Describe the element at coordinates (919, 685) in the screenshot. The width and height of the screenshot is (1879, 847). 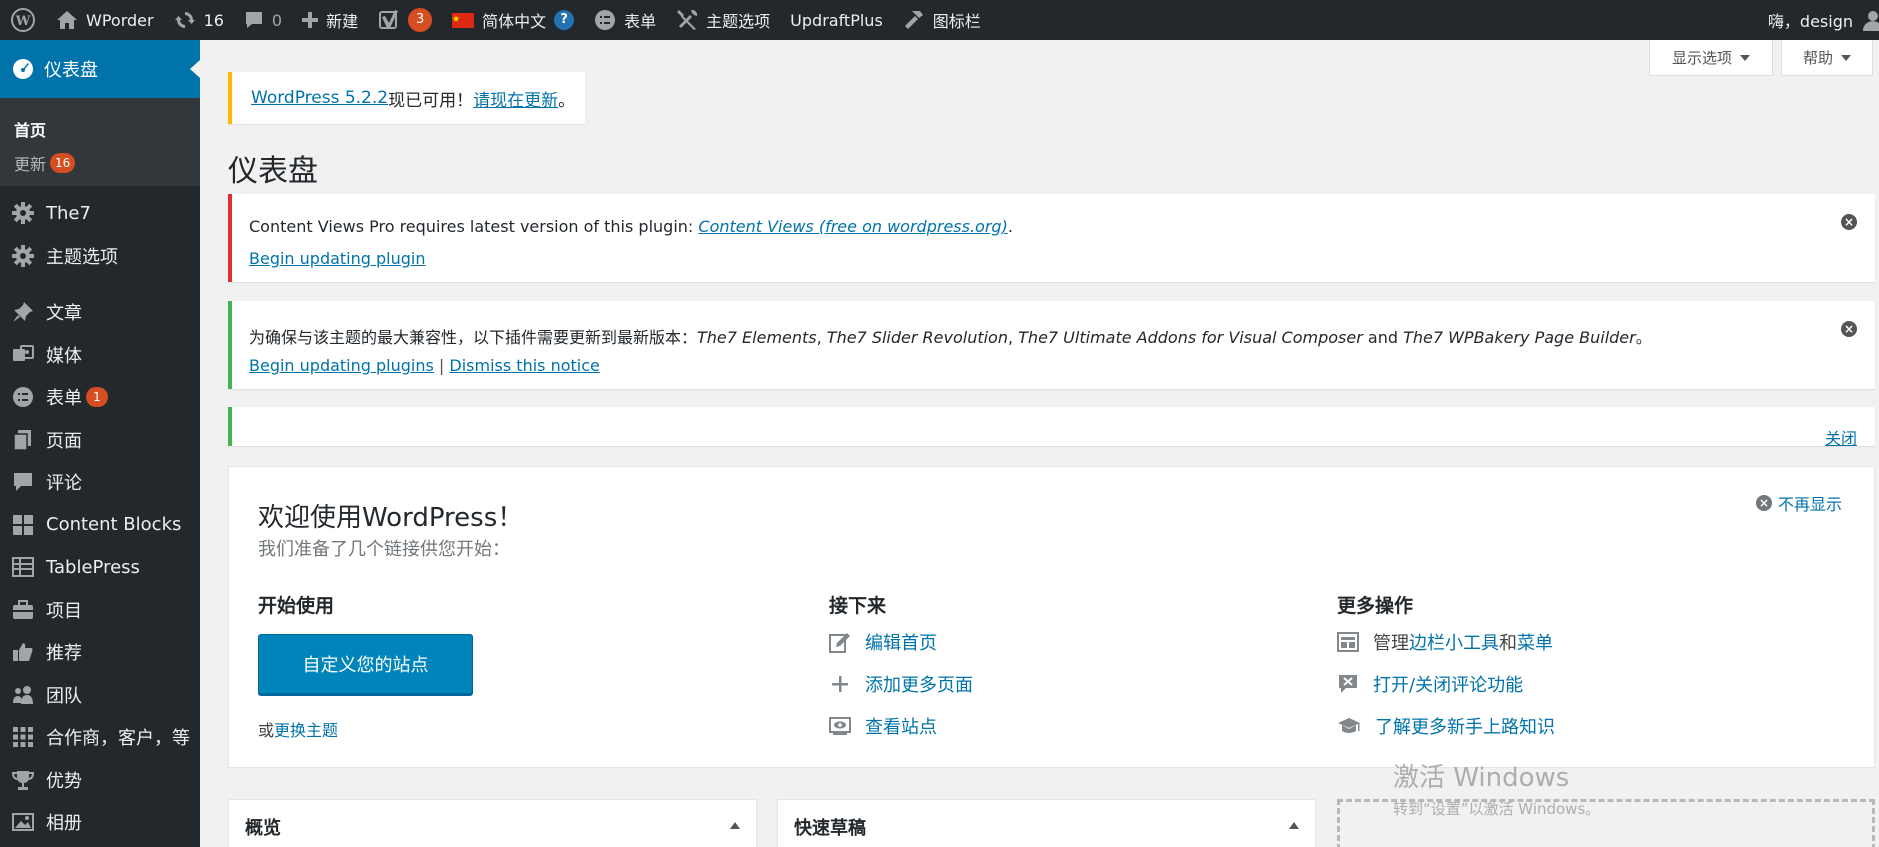
I see `action-label: 添加更多页面` at that location.